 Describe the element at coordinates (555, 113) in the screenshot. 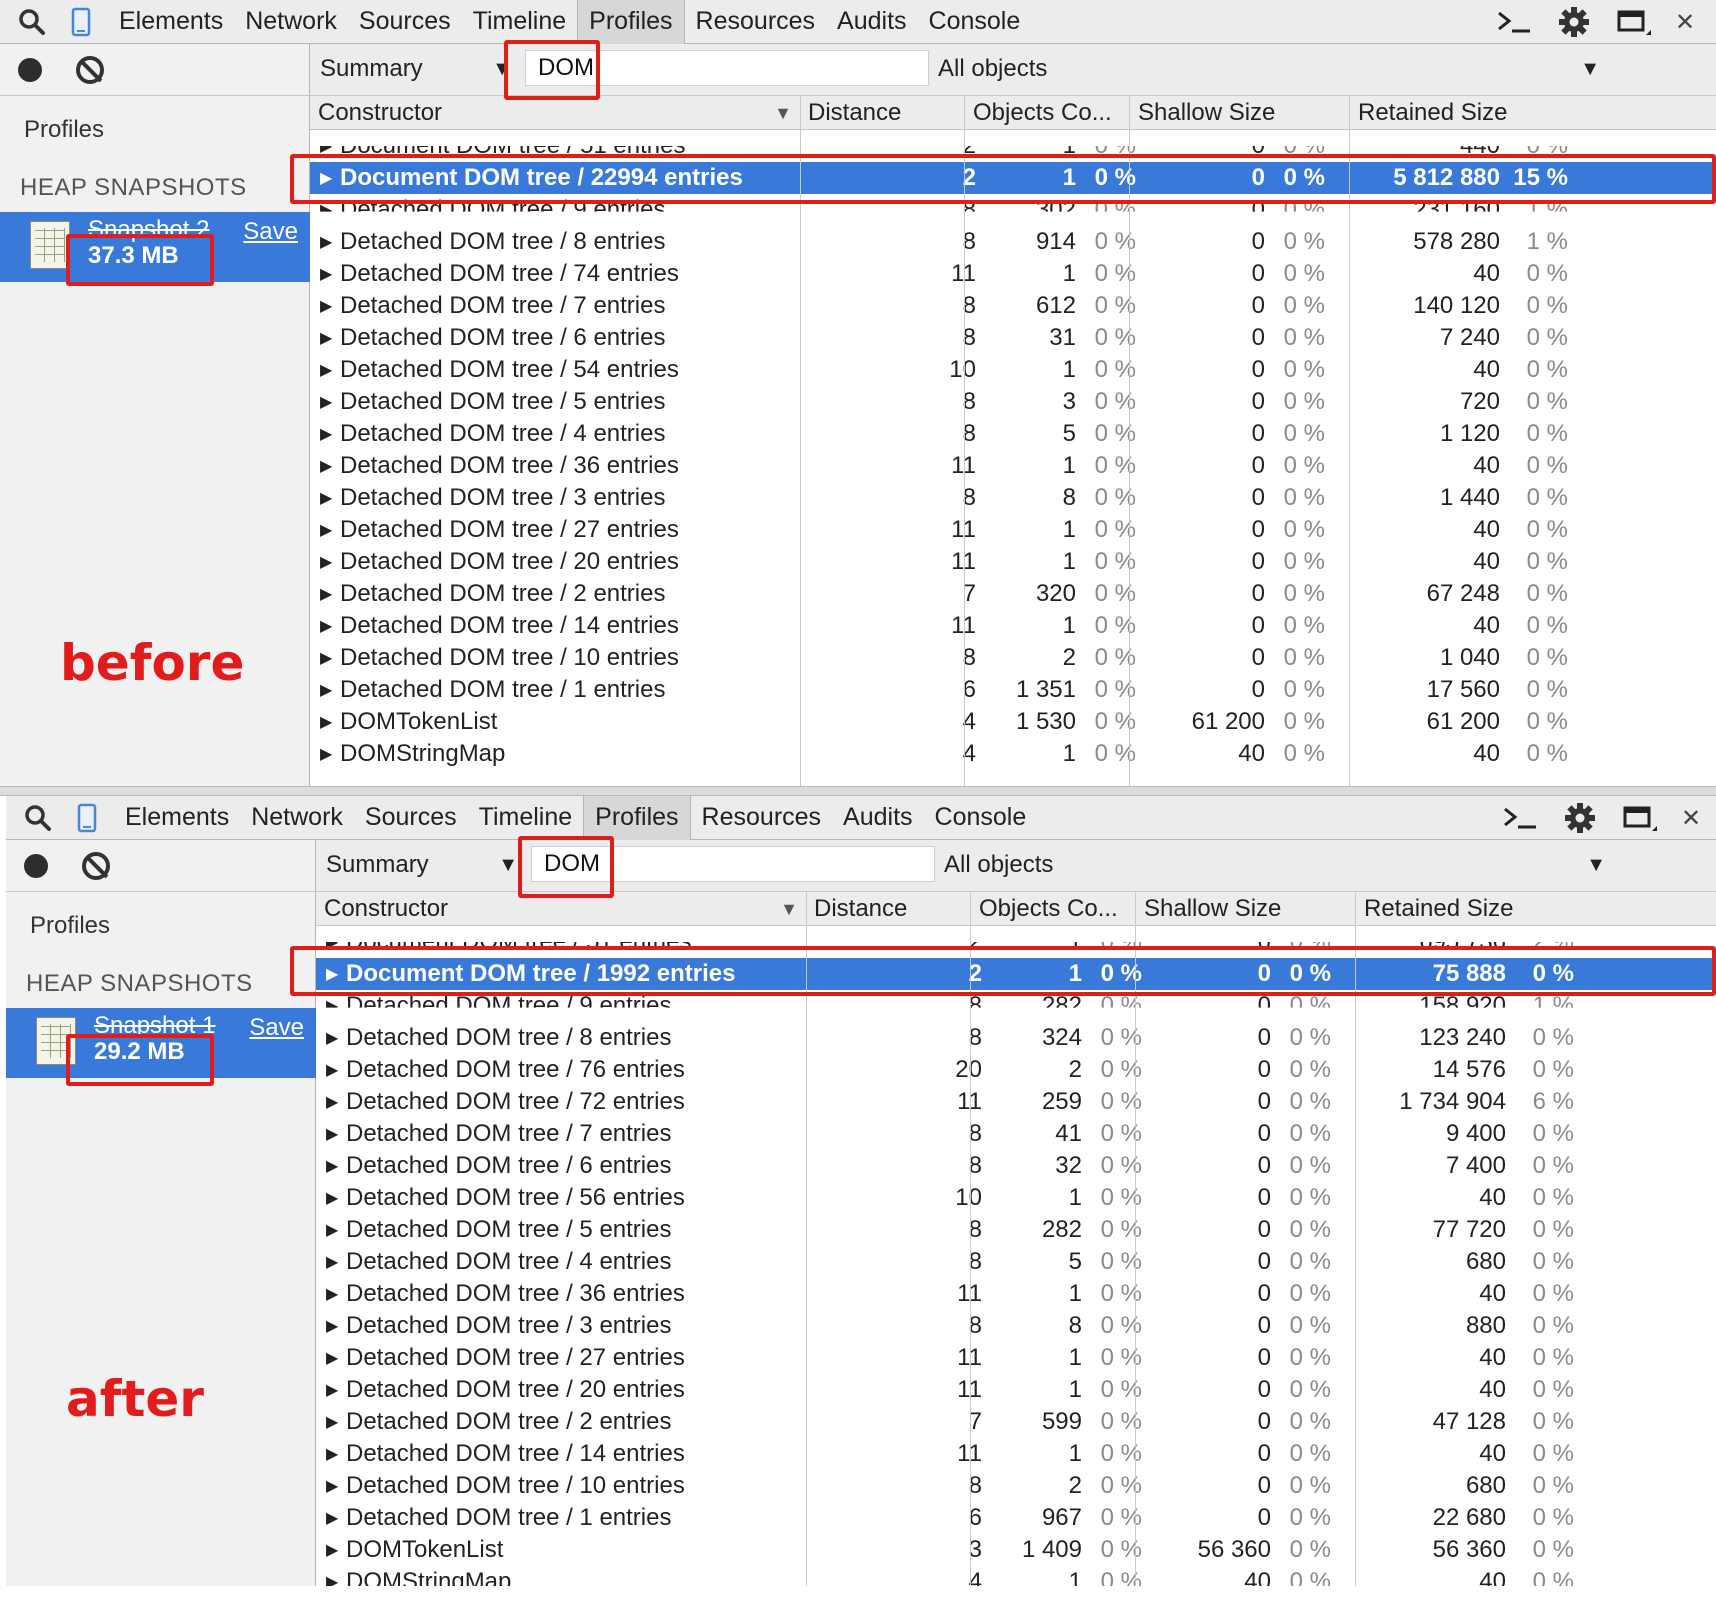

I see `column-constructor: Constructor ▼` at that location.